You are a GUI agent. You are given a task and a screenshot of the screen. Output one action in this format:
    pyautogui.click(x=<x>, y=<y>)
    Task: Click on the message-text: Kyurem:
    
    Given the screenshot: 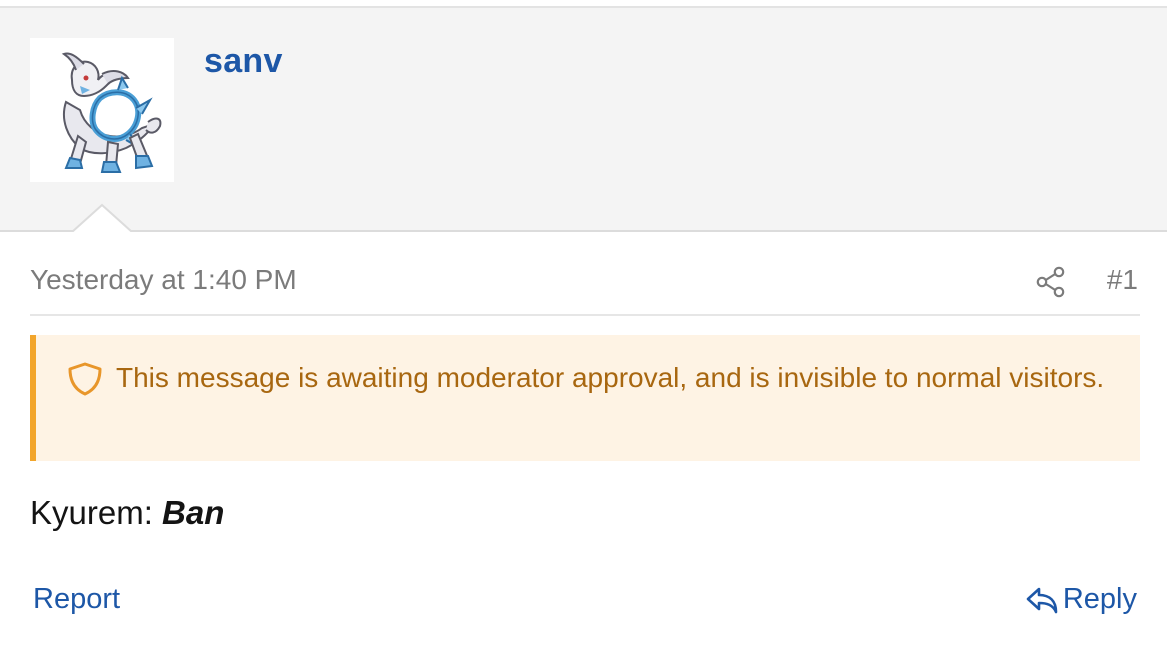 What is the action you would take?
    pyautogui.click(x=96, y=512)
    